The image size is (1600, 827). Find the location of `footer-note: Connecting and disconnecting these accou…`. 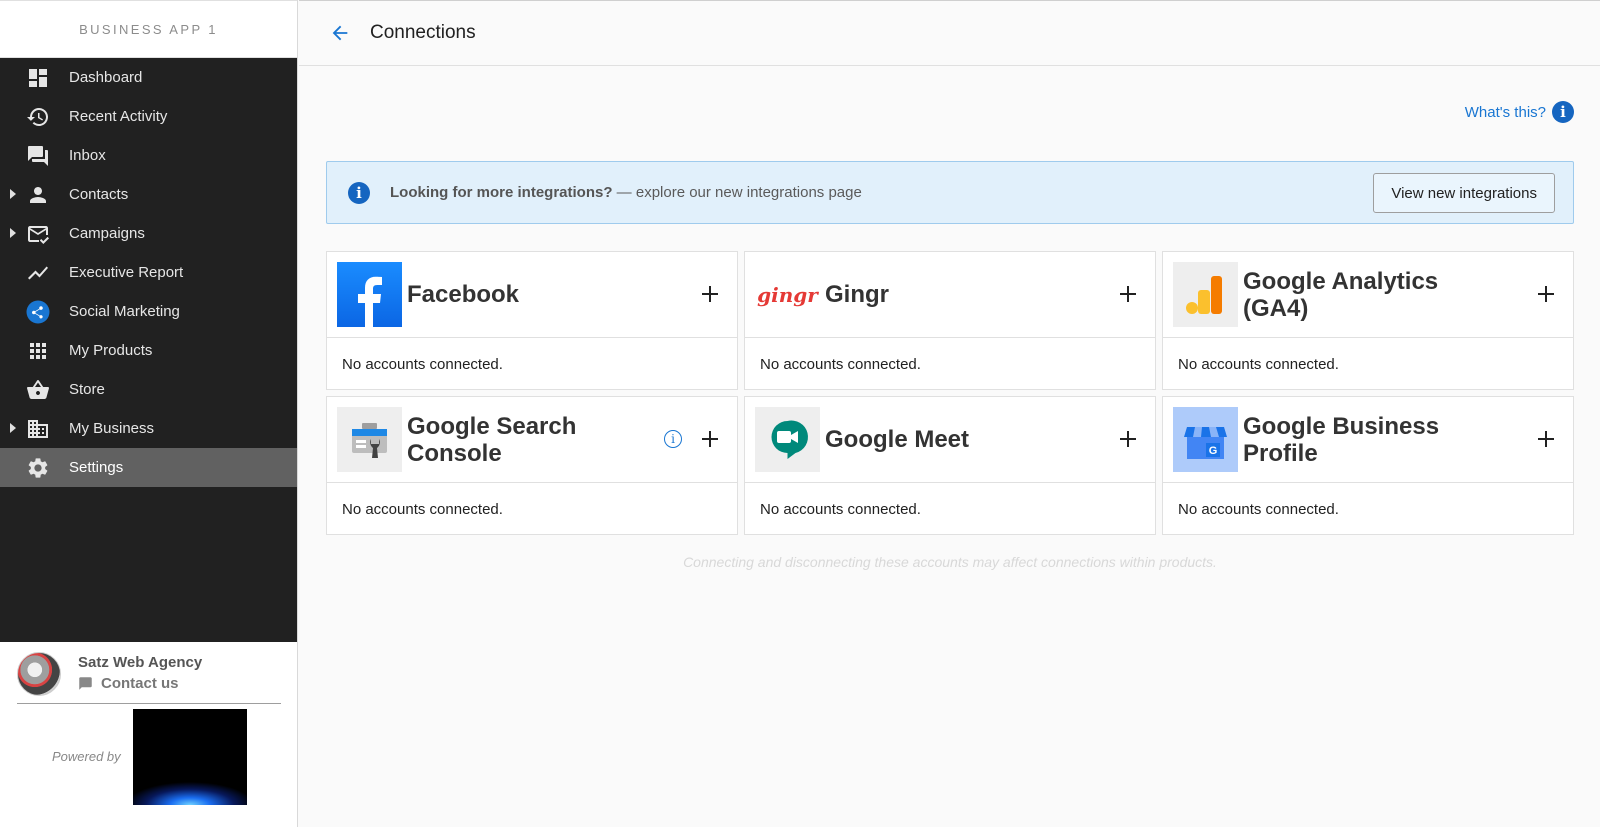

footer-note: Connecting and disconnecting these accou… is located at coordinates (950, 562).